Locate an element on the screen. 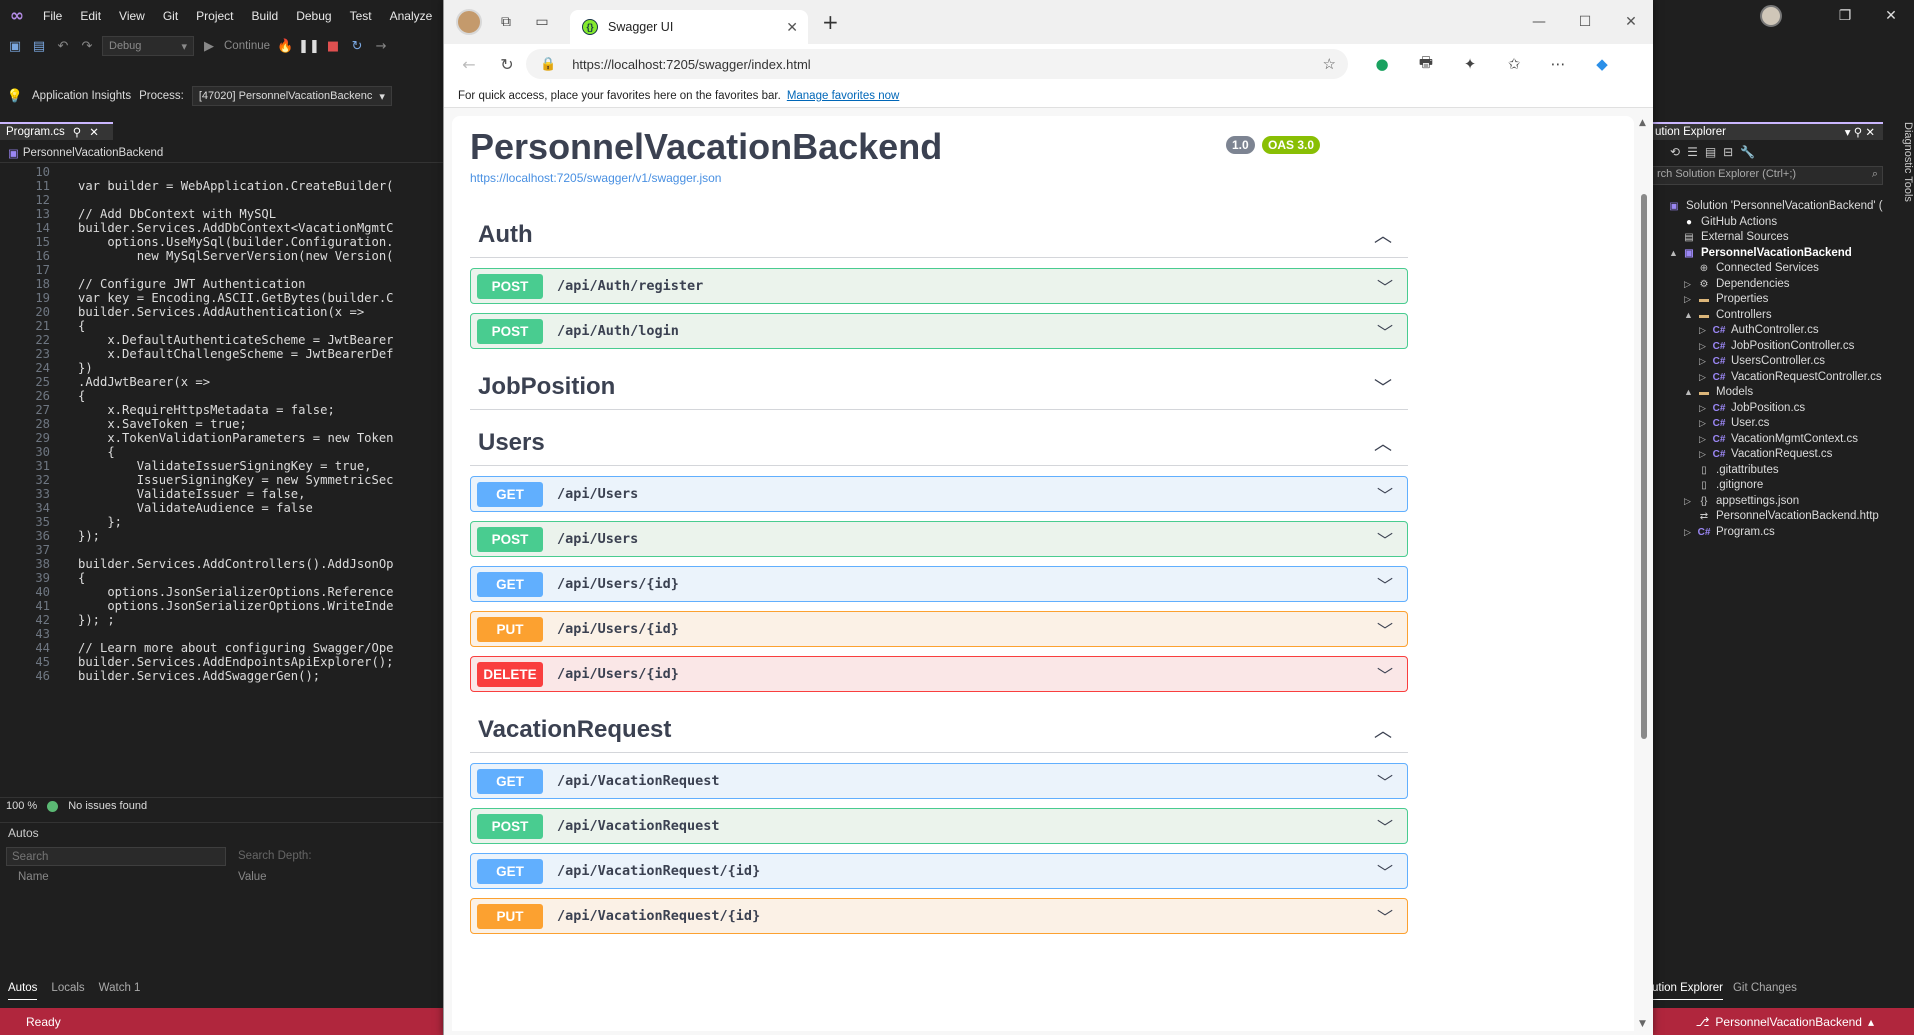 Image resolution: width=1914 pixels, height=1035 pixels. more-options-icon: ⋯ is located at coordinates (1558, 64).